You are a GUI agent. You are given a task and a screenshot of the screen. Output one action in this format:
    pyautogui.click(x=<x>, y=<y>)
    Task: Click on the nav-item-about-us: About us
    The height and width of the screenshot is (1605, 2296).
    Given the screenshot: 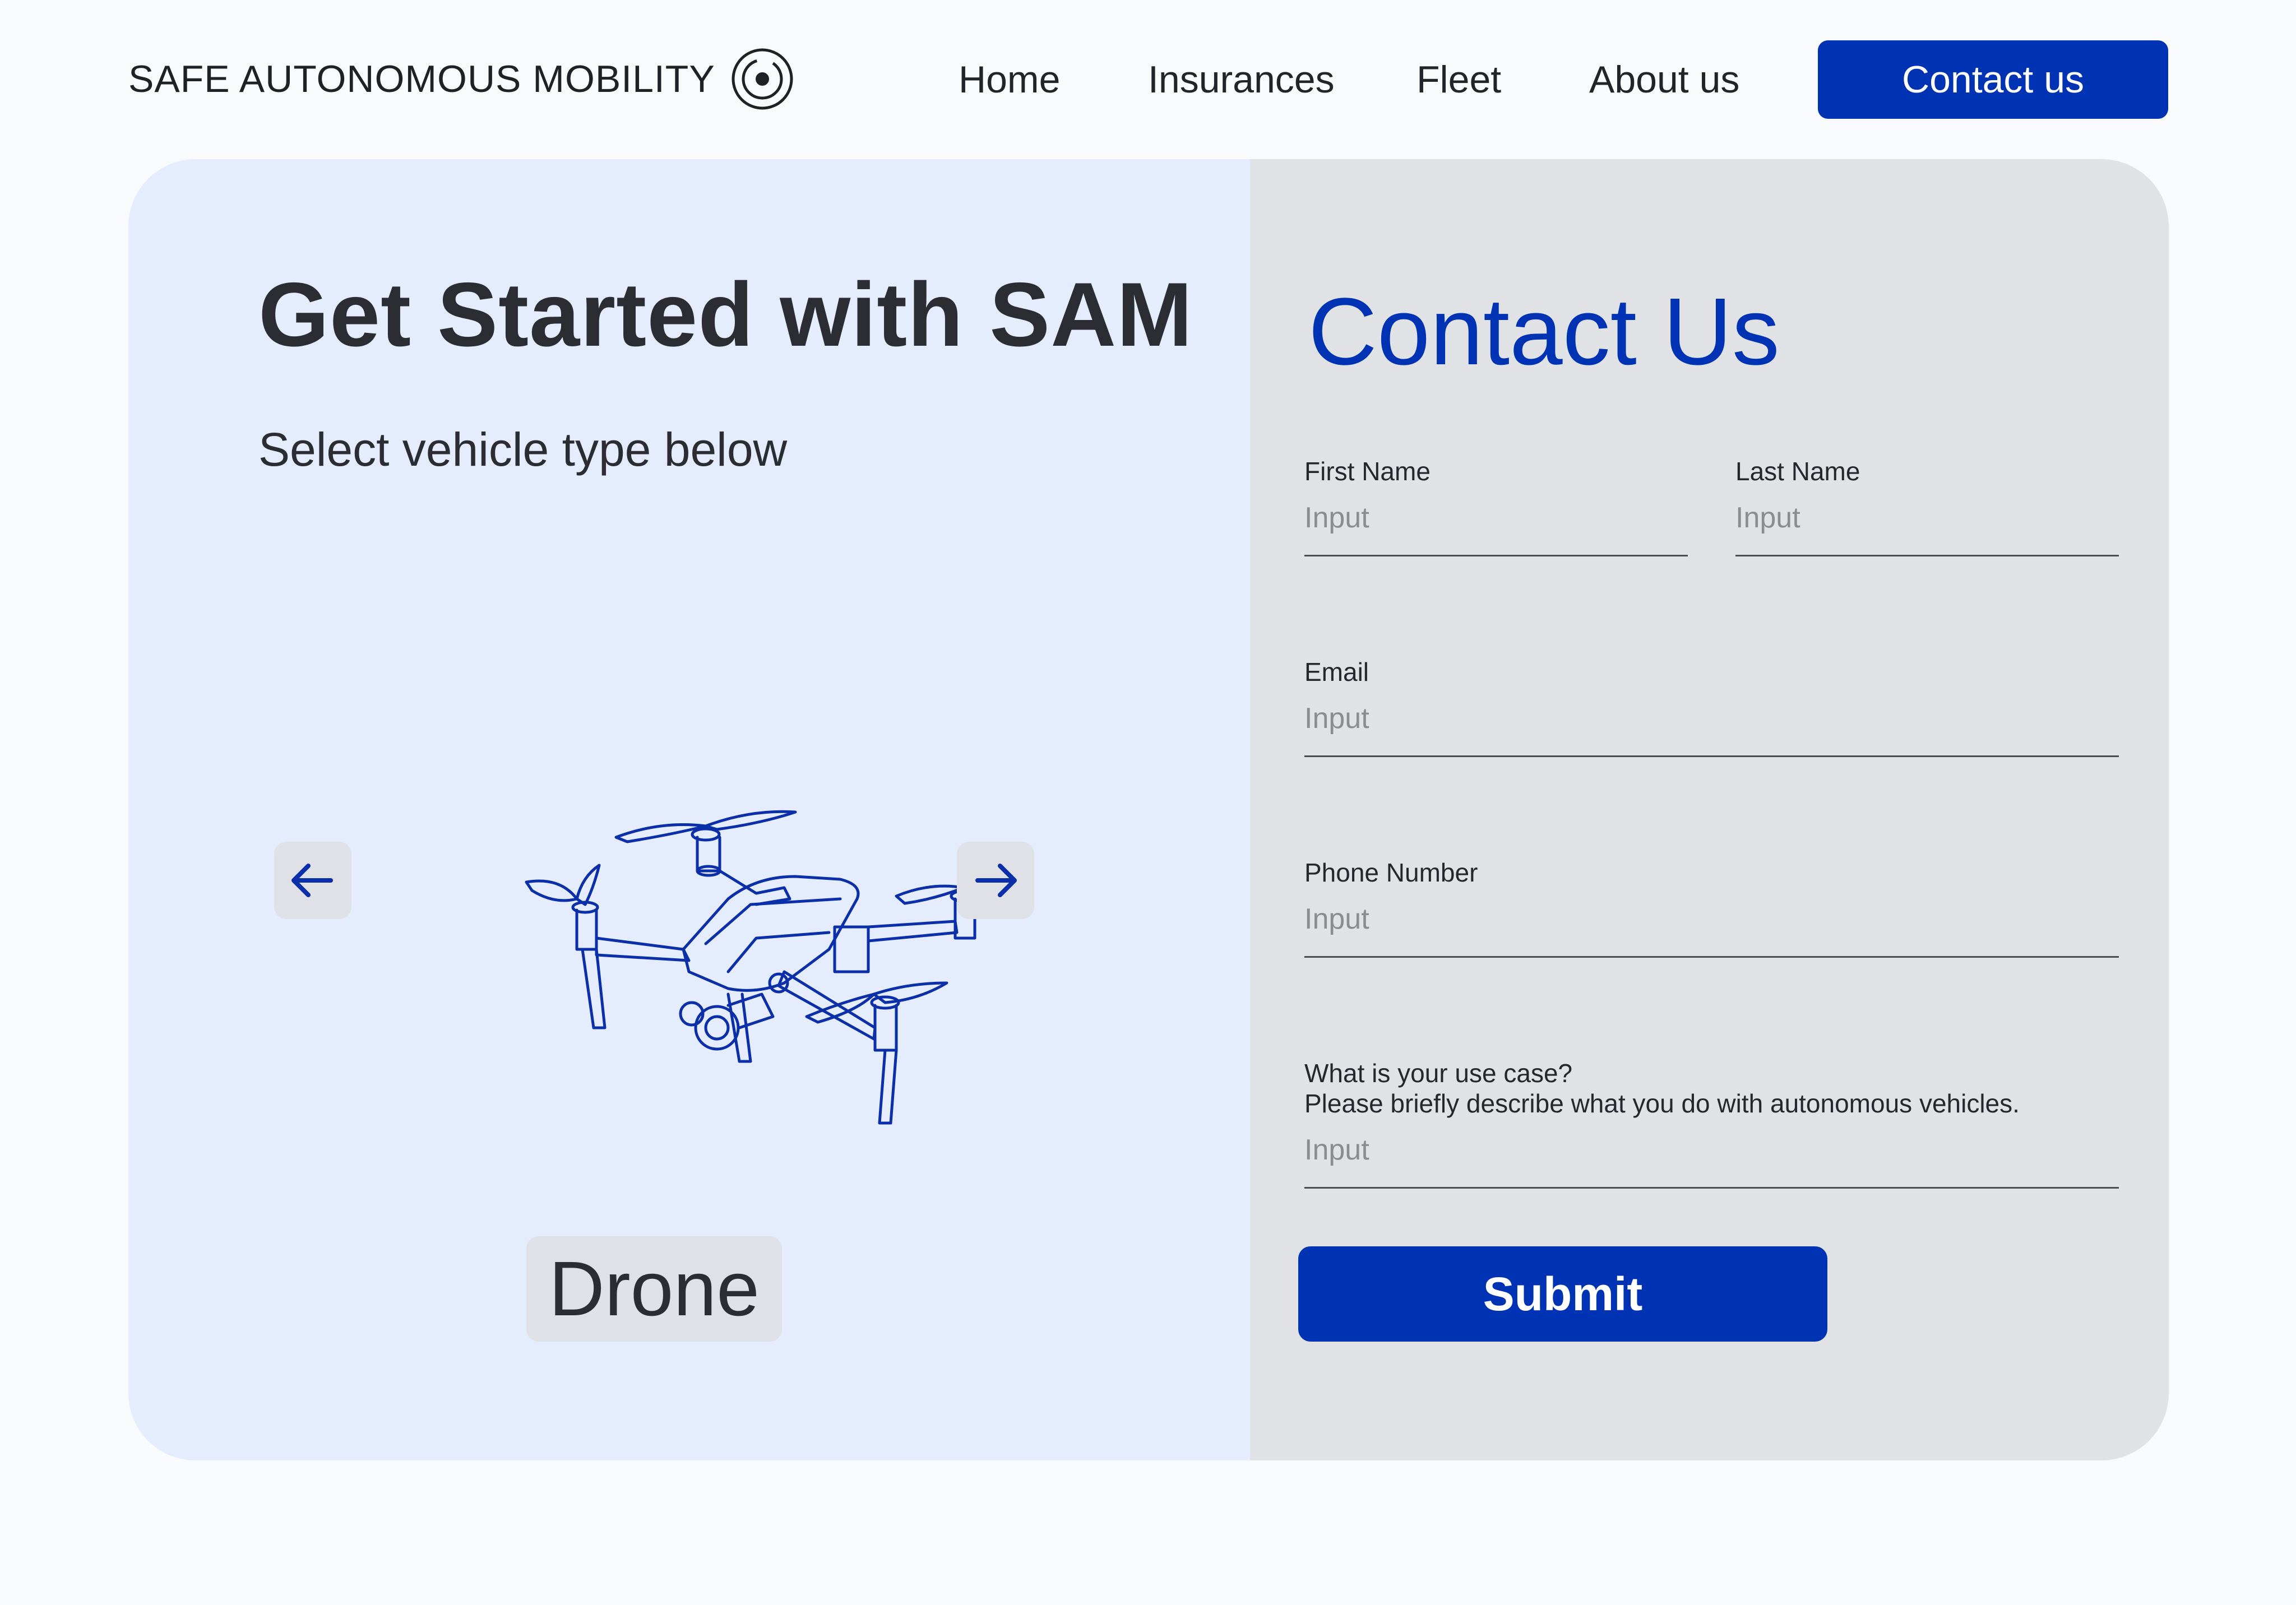 What is the action you would take?
    pyautogui.click(x=1664, y=79)
    